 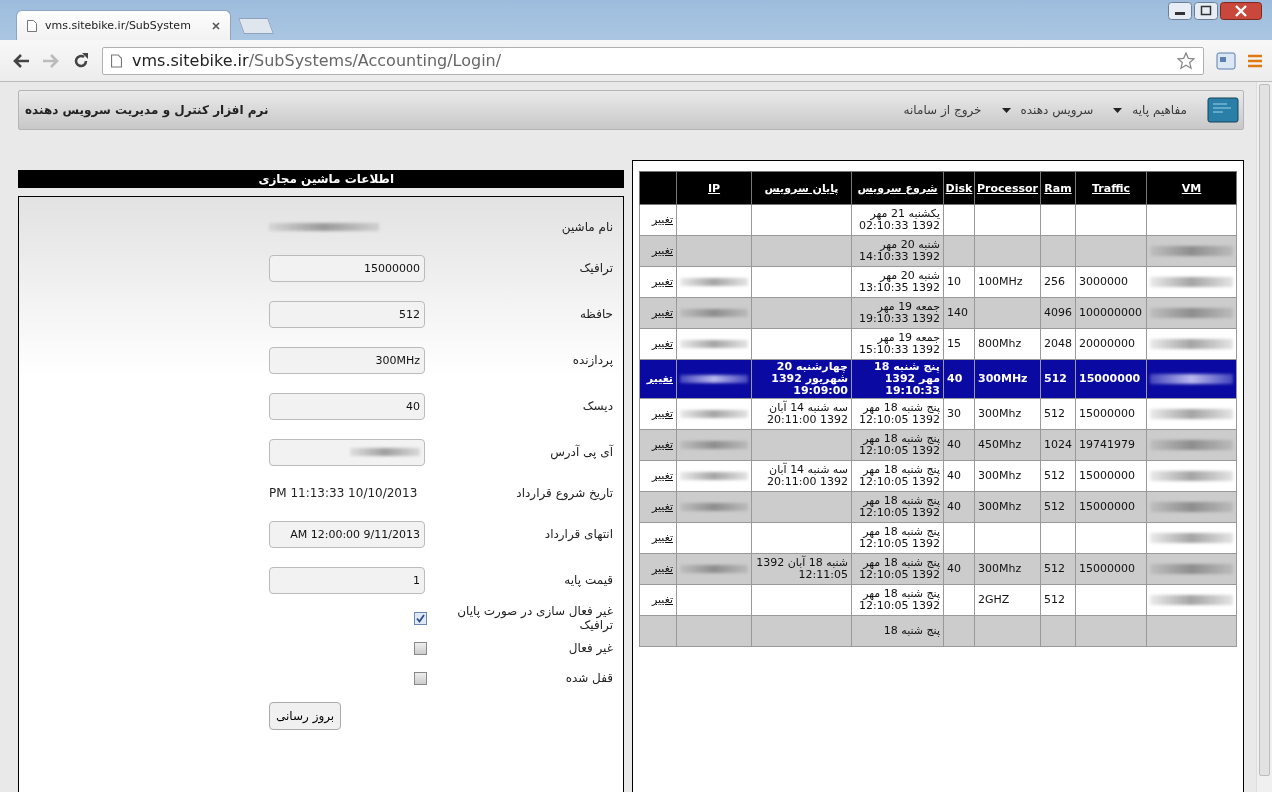 What do you see at coordinates (714, 188) in the screenshot?
I see `column-header: IP` at bounding box center [714, 188].